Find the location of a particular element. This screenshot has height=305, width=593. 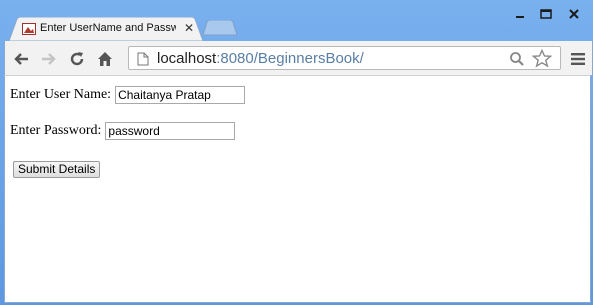

password-label: Enter Password: is located at coordinates (56, 130).